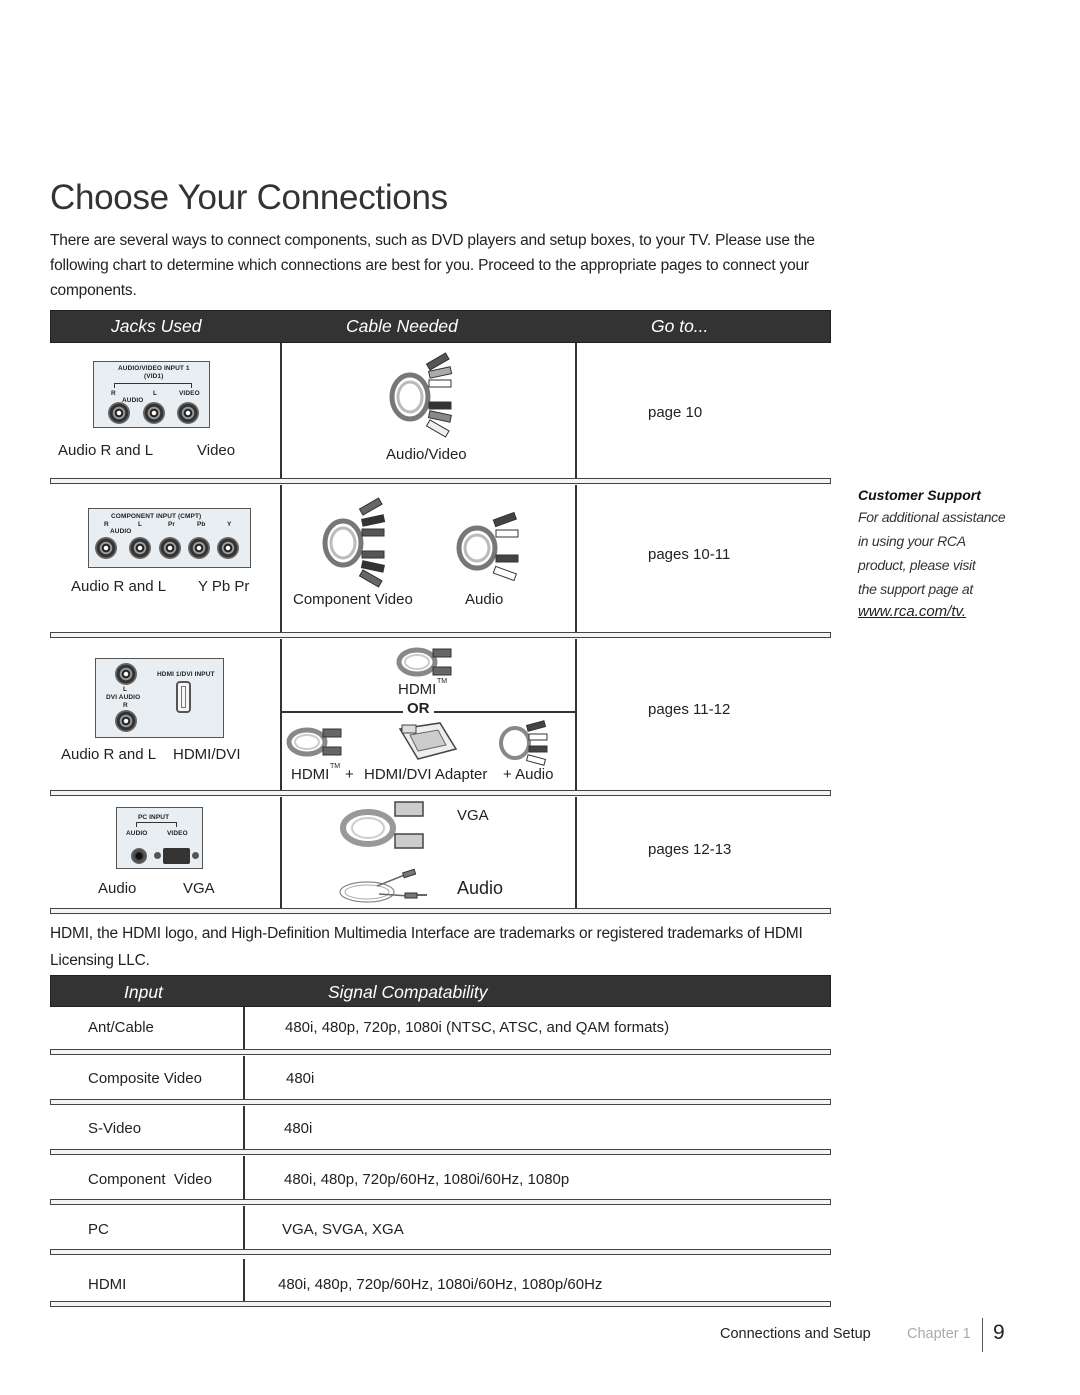  What do you see at coordinates (484, 599) in the screenshot?
I see `cable-label: Audio` at bounding box center [484, 599].